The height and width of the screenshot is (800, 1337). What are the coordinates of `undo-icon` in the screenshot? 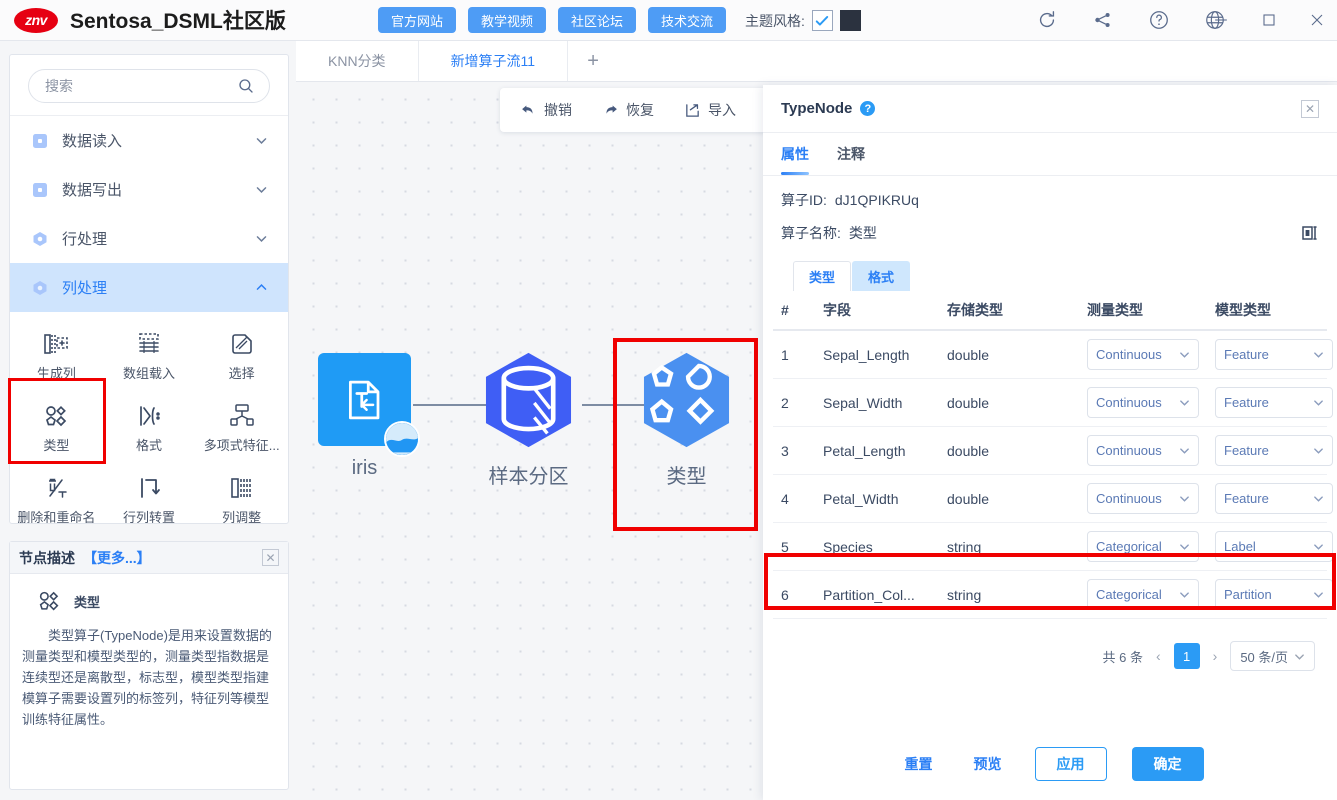 It's located at (527, 109).